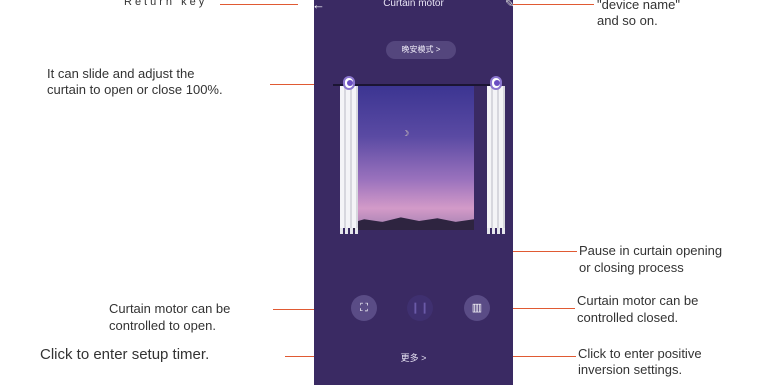 The image size is (762, 385). I want to click on annotation-slide-line1: It can slide and adjust the, so click(121, 73).